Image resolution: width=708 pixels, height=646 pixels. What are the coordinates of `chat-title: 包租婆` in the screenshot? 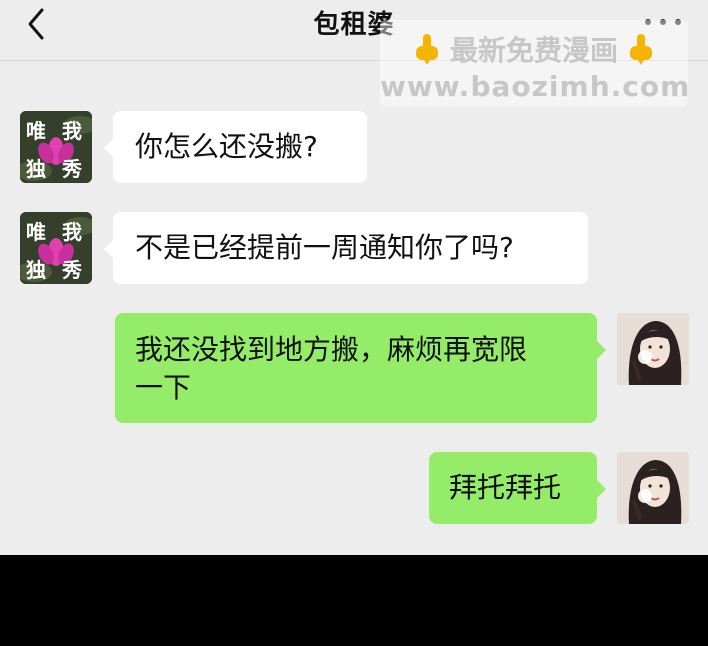 It's located at (354, 25).